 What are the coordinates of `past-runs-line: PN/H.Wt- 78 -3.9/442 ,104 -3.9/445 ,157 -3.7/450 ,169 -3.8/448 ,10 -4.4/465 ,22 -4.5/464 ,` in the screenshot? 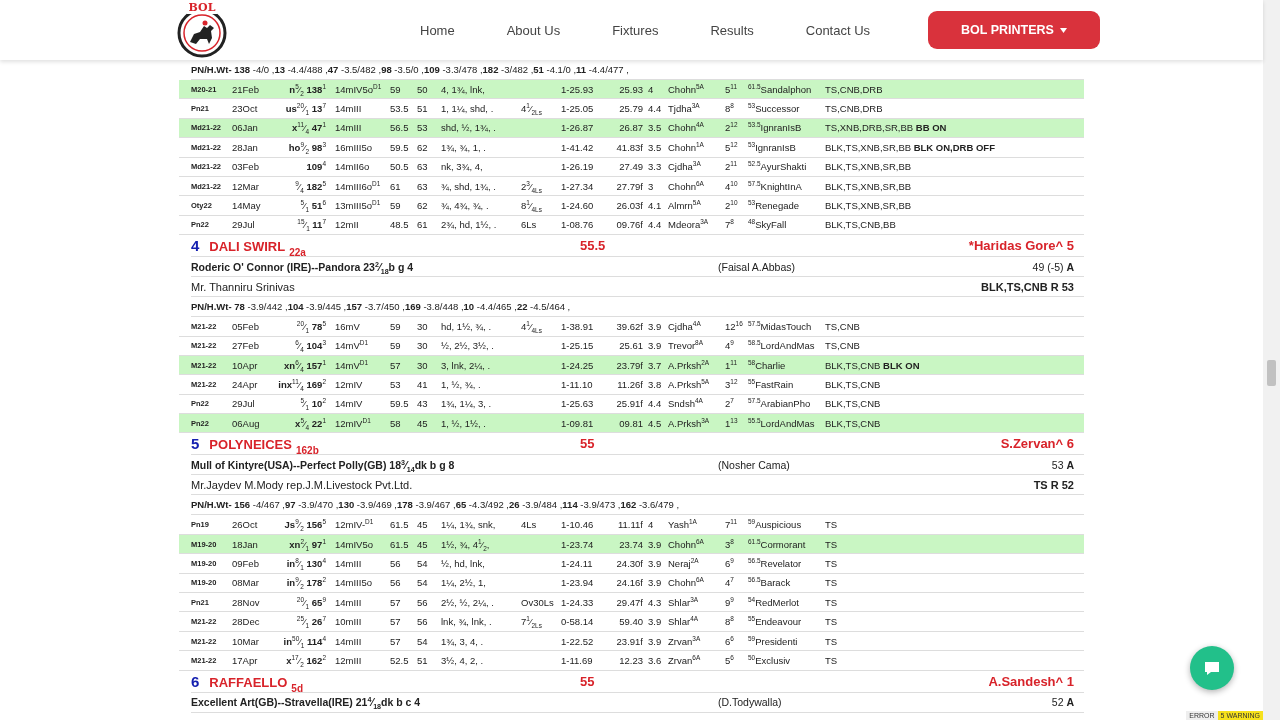 It's located at (381, 307).